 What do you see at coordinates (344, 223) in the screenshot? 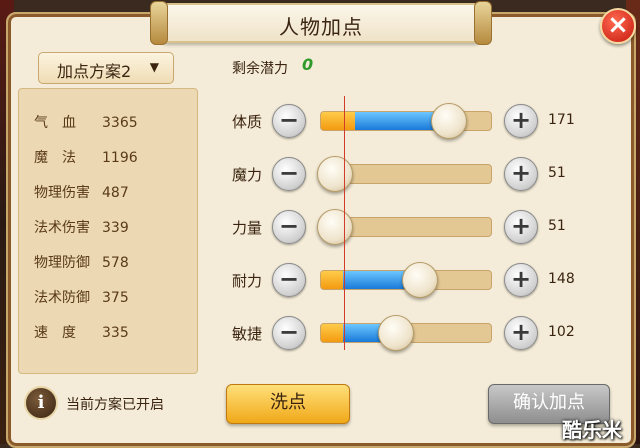
I see `base-marker-line` at bounding box center [344, 223].